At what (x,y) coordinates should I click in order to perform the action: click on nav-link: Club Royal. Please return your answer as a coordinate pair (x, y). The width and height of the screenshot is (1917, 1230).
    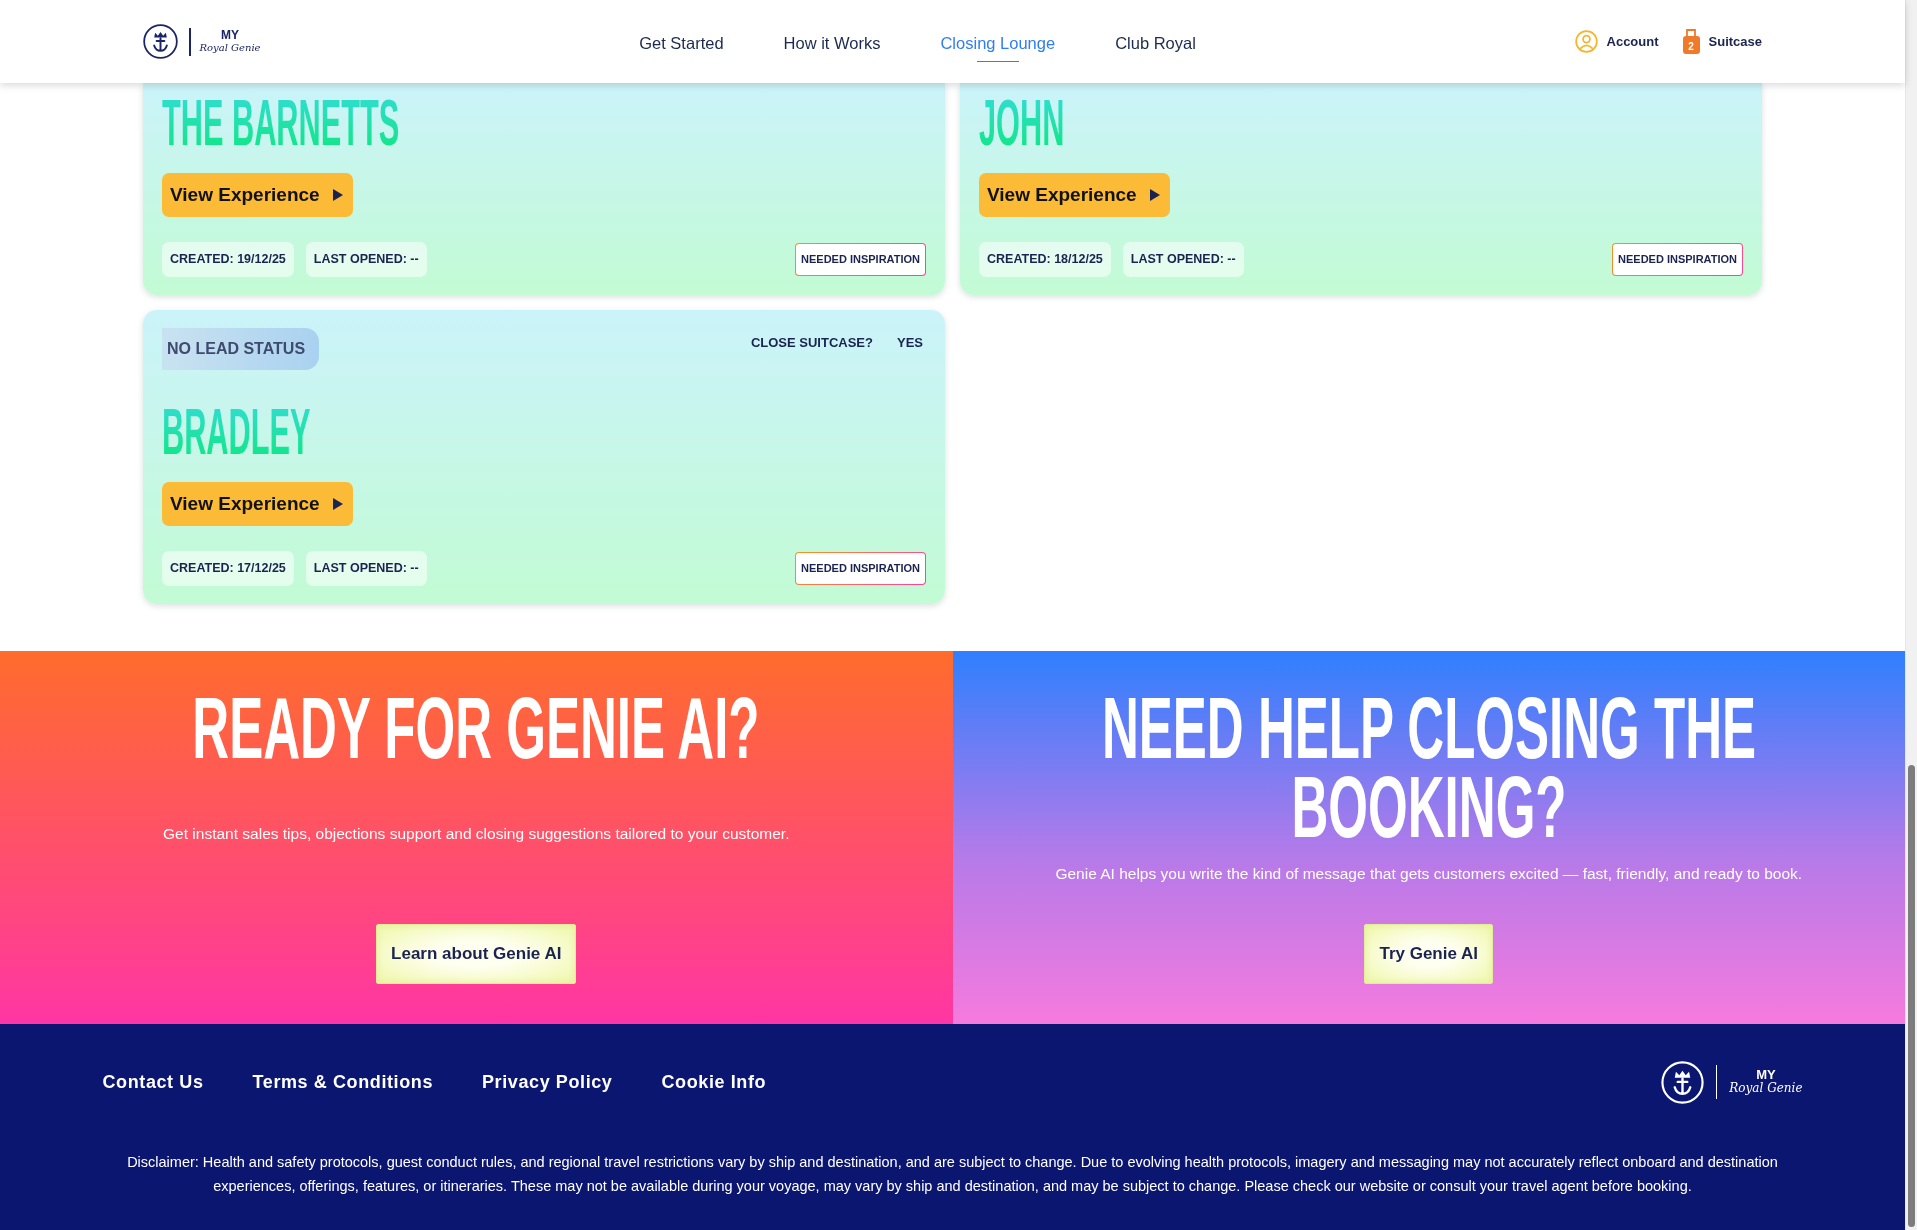
    Looking at the image, I should click on (1155, 41).